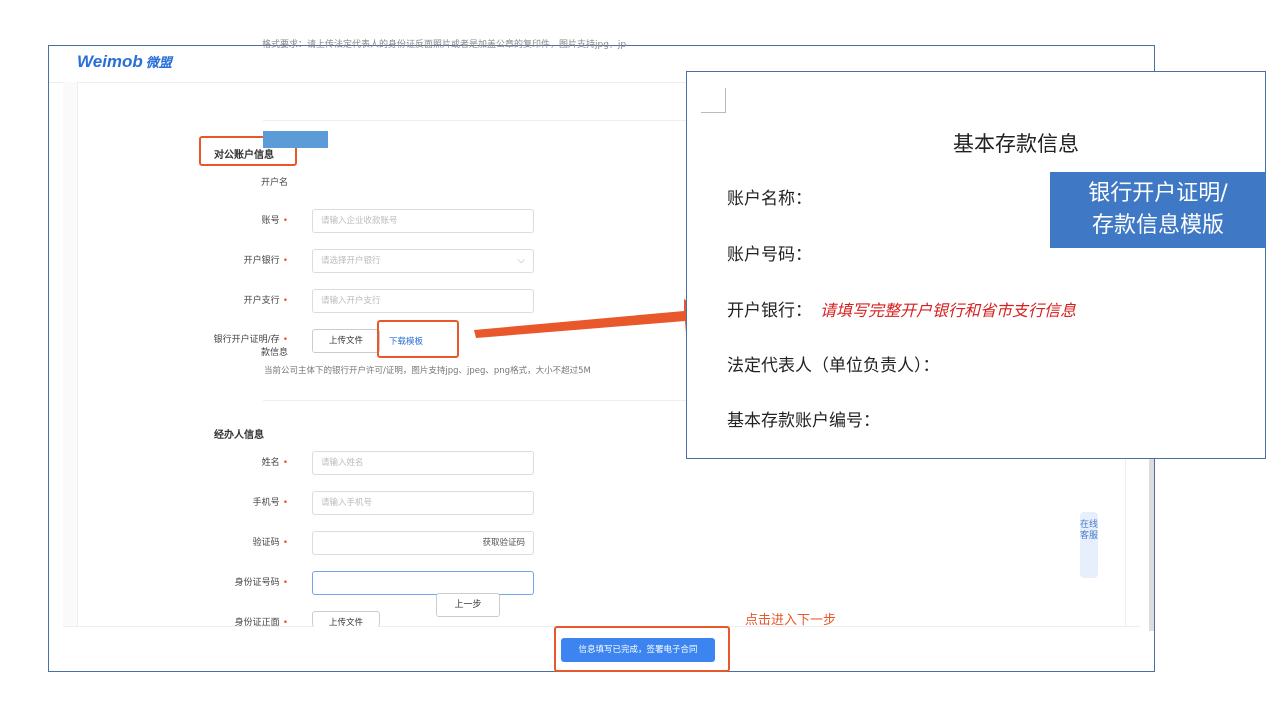 This screenshot has height=710, width=1280. I want to click on arrow-icon, so click(593, 318).